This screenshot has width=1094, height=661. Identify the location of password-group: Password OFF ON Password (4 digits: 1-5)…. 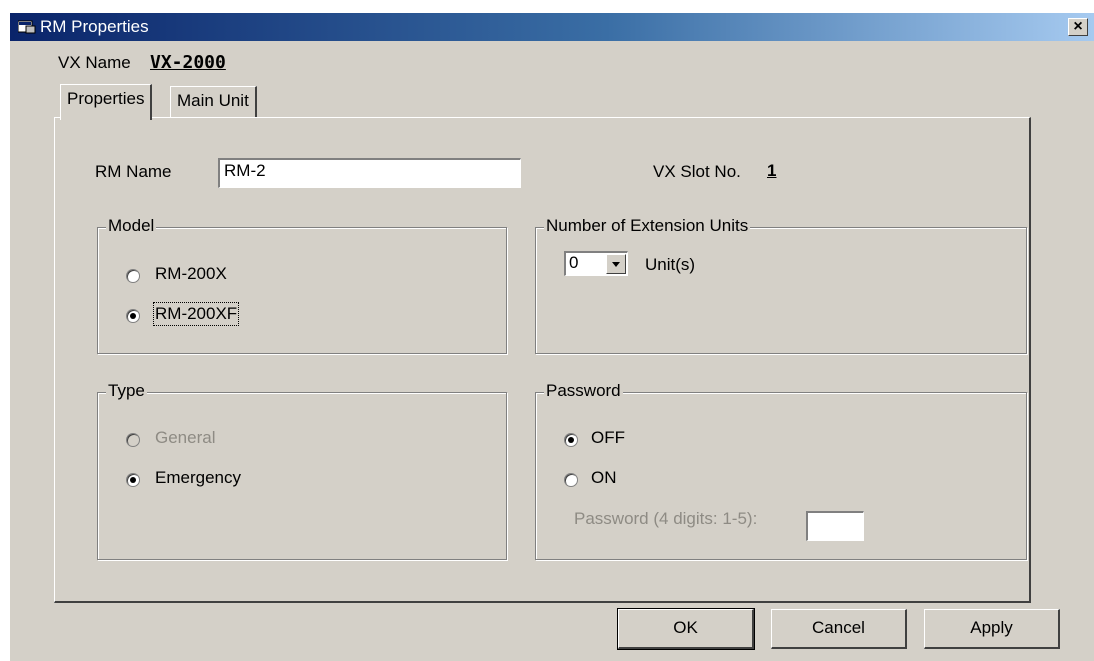
(781, 470).